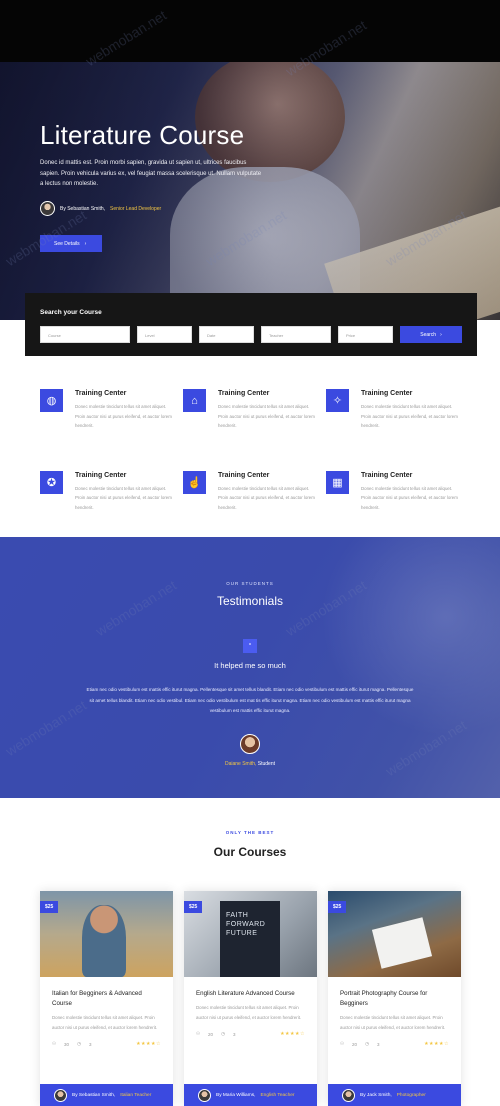 The width and height of the screenshot is (500, 1106). What do you see at coordinates (250, 939) in the screenshot?
I see `book-cover: FAITH FORWARD FUTURE` at bounding box center [250, 939].